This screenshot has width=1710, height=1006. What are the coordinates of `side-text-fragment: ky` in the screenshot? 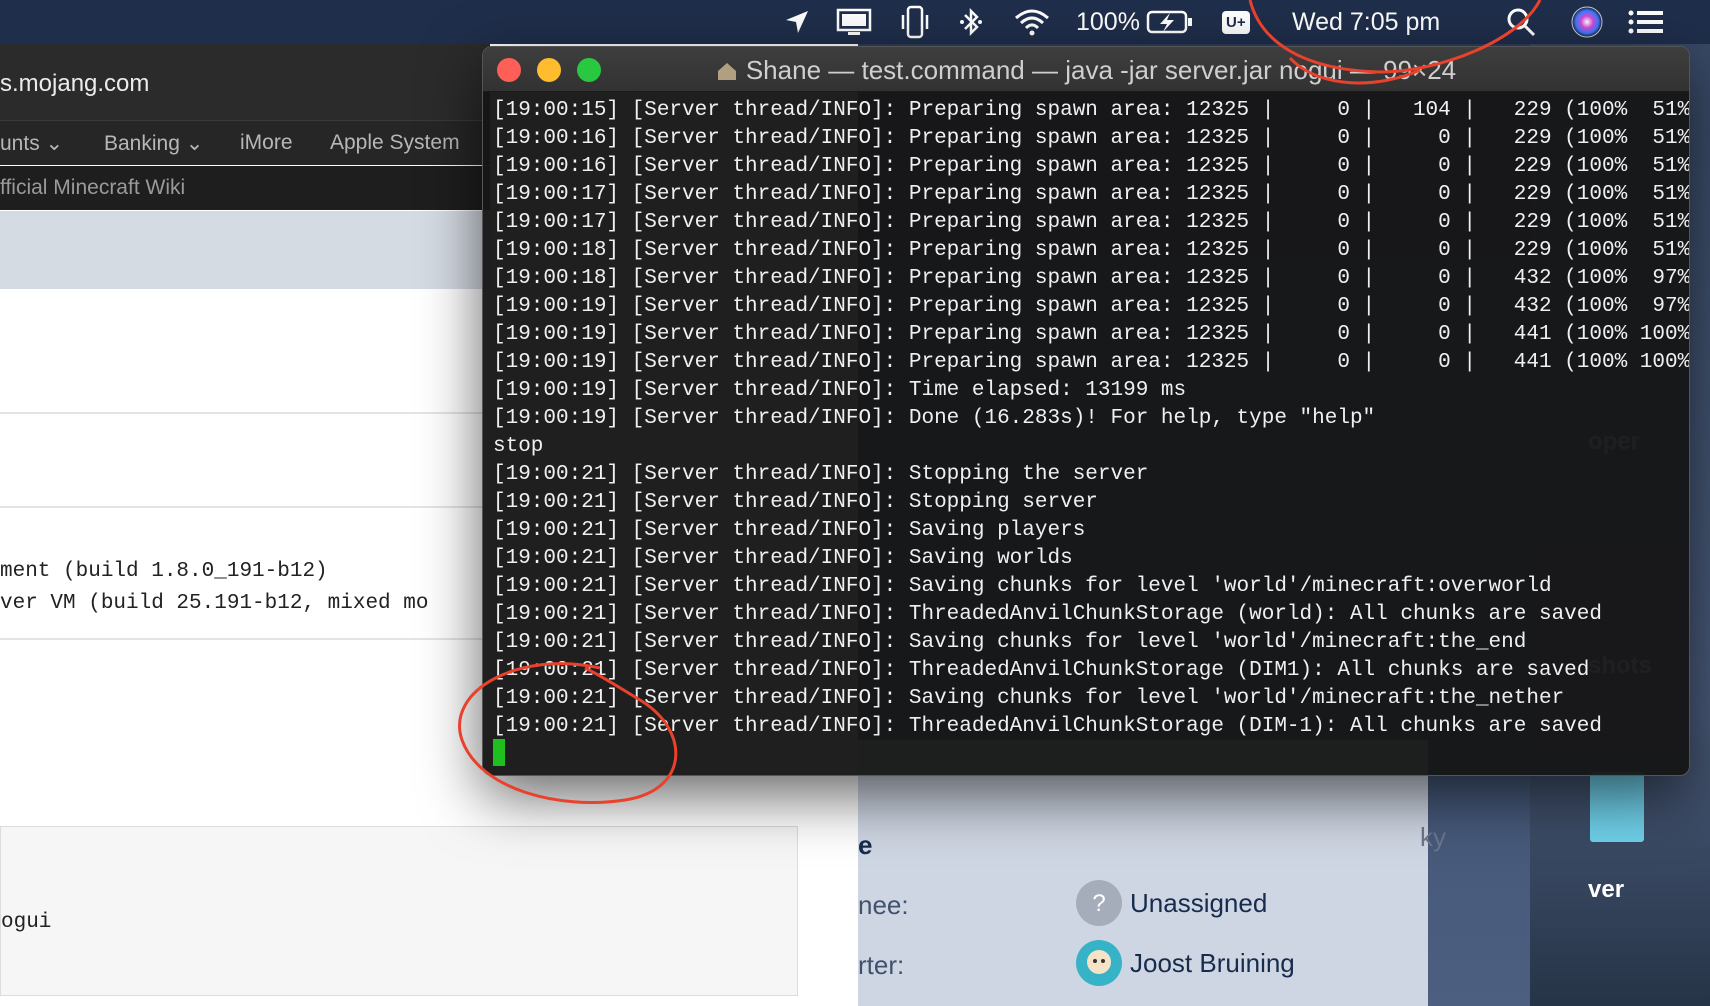 It's located at (1433, 837).